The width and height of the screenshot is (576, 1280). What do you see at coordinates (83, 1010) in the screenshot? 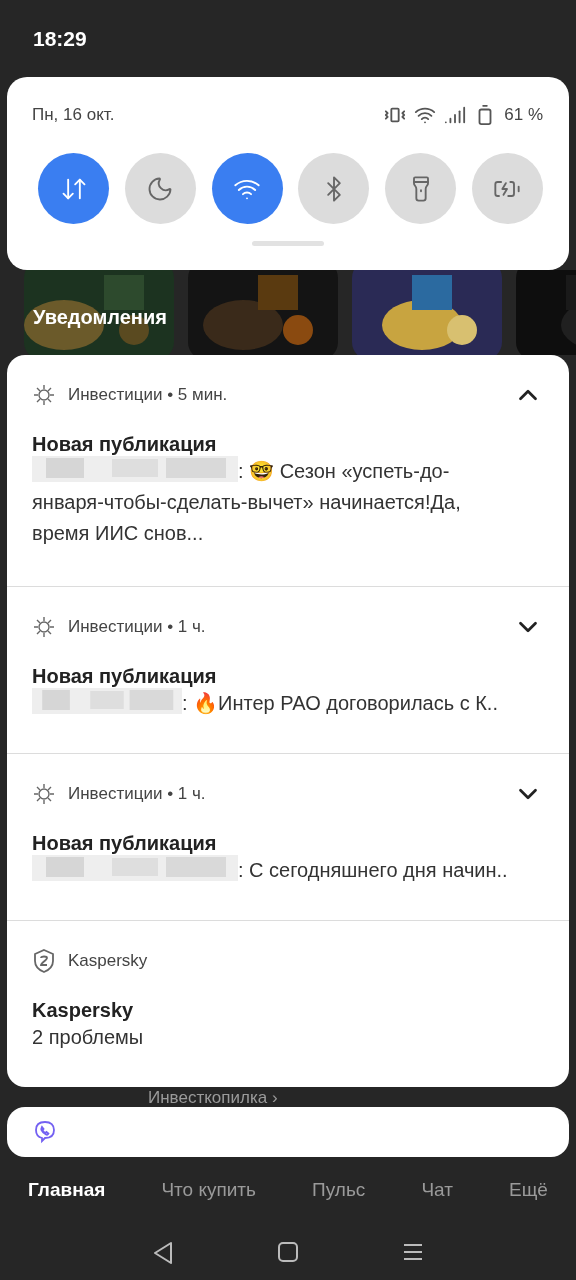
I see `notification-title: Kaspersky` at bounding box center [83, 1010].